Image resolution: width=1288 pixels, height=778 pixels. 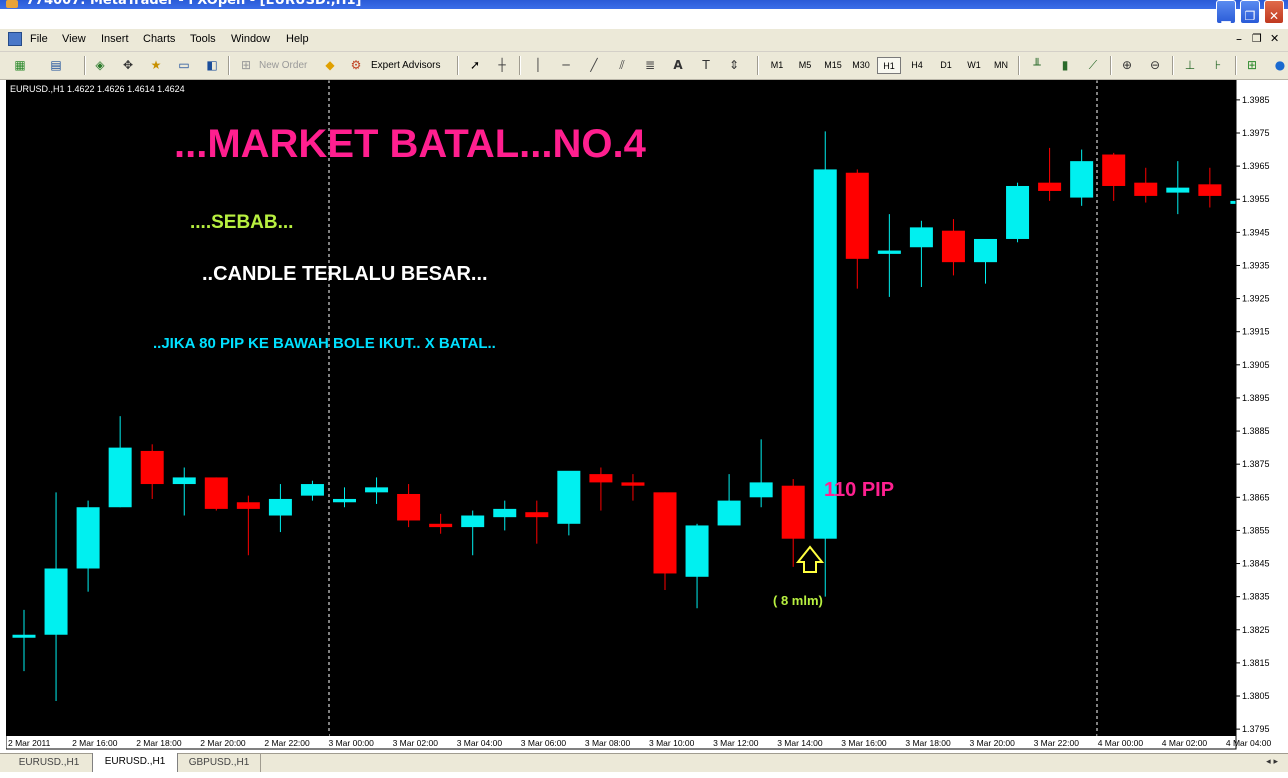 I want to click on price-tick-label: 1.3955, so click(x=1256, y=199).